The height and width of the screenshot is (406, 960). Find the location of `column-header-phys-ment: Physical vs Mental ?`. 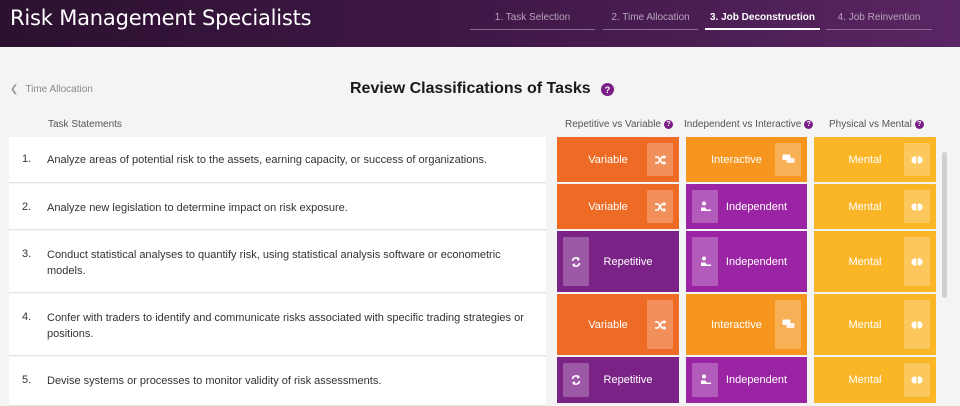

column-header-phys-ment: Physical vs Mental ? is located at coordinates (876, 124).